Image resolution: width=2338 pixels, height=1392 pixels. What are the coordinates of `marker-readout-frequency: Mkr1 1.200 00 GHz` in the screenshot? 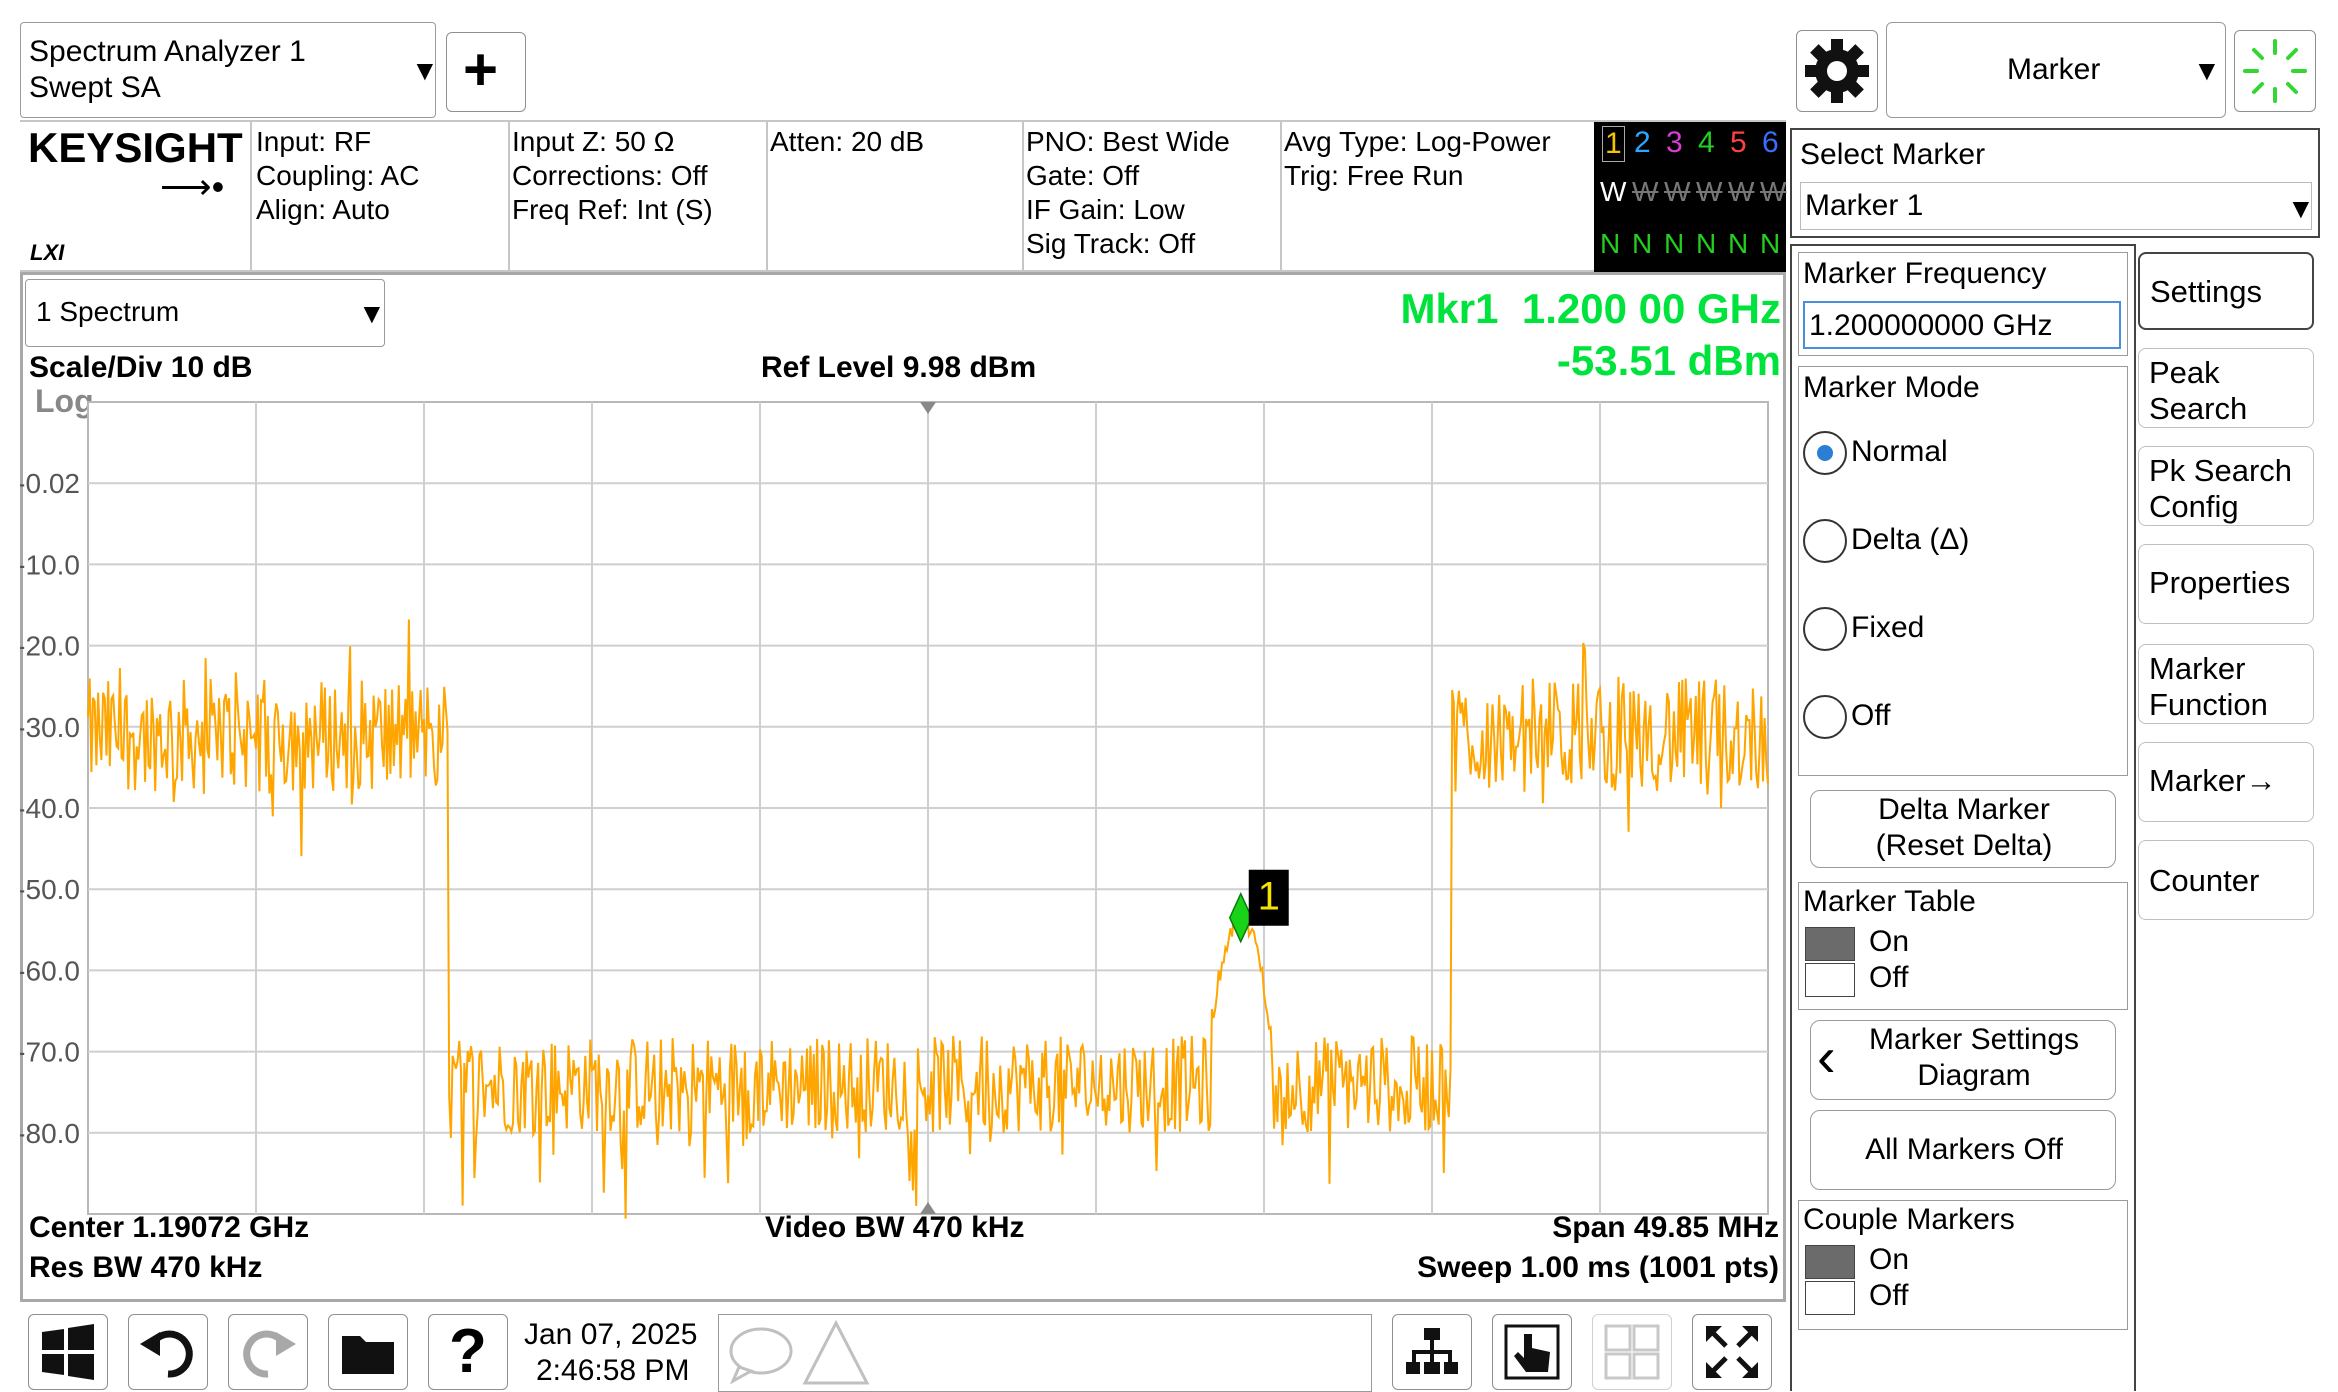 It's located at (1590, 308).